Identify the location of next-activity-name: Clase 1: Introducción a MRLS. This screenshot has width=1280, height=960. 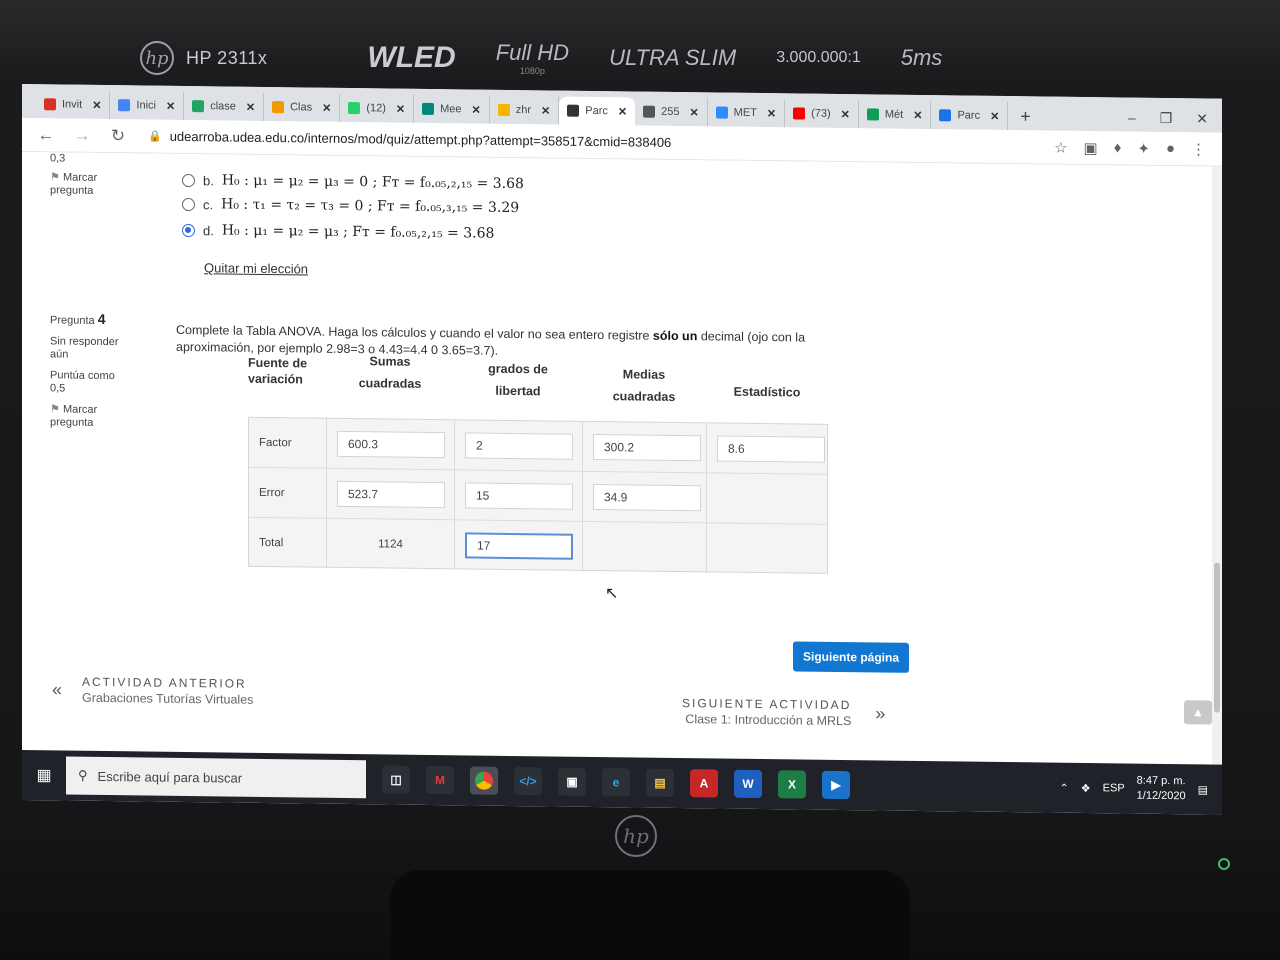
(768, 720).